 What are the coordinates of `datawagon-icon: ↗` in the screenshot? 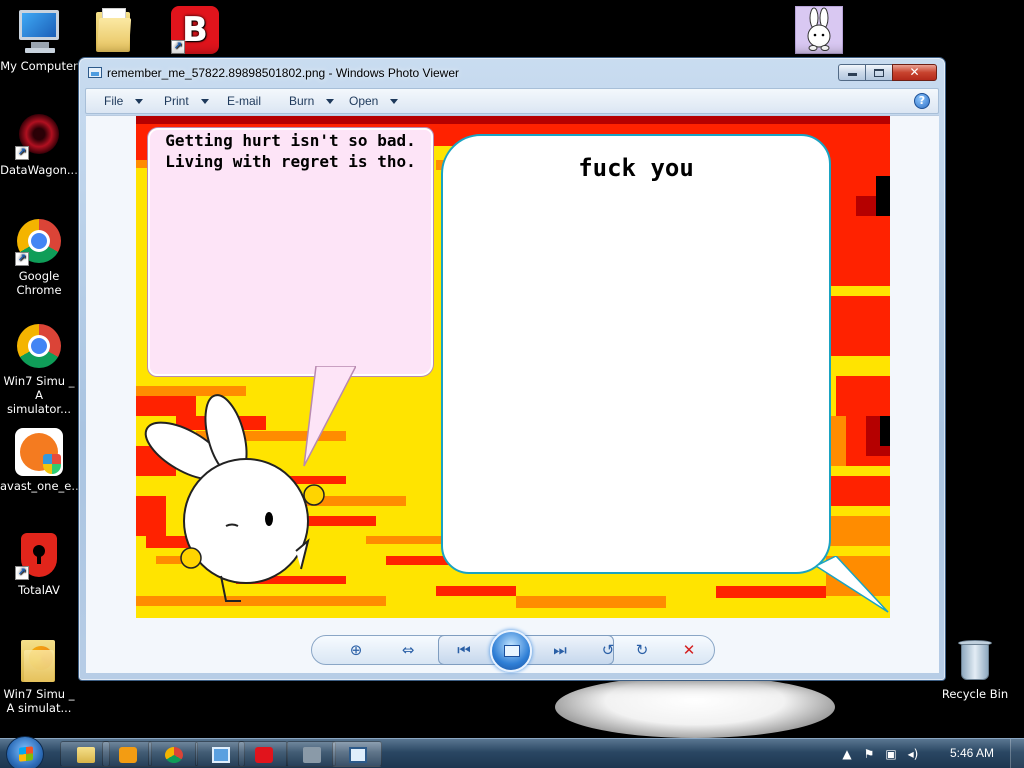 It's located at (39, 136).